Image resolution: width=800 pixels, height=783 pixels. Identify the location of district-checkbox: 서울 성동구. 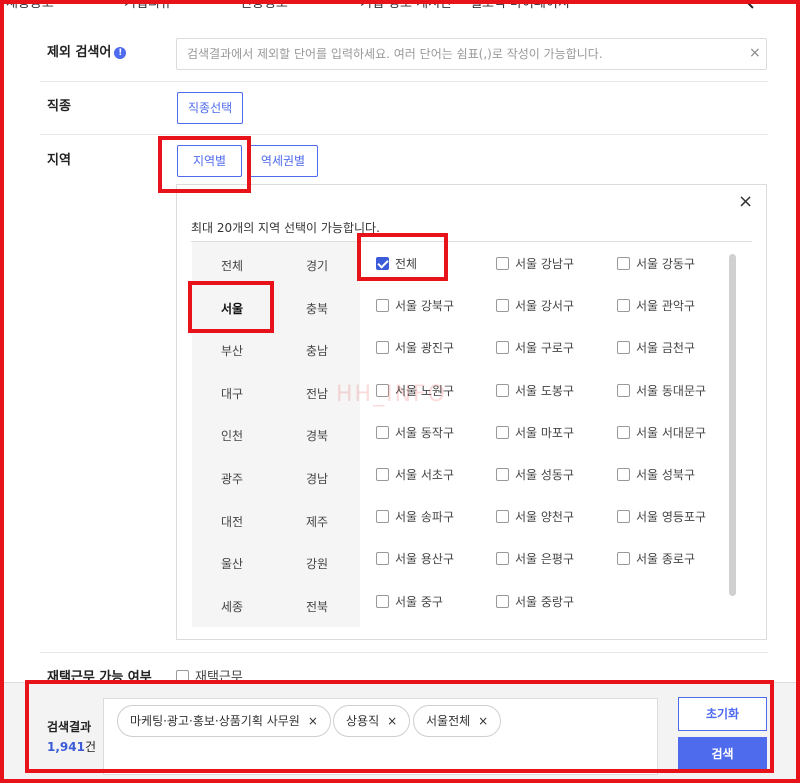
(535, 475).